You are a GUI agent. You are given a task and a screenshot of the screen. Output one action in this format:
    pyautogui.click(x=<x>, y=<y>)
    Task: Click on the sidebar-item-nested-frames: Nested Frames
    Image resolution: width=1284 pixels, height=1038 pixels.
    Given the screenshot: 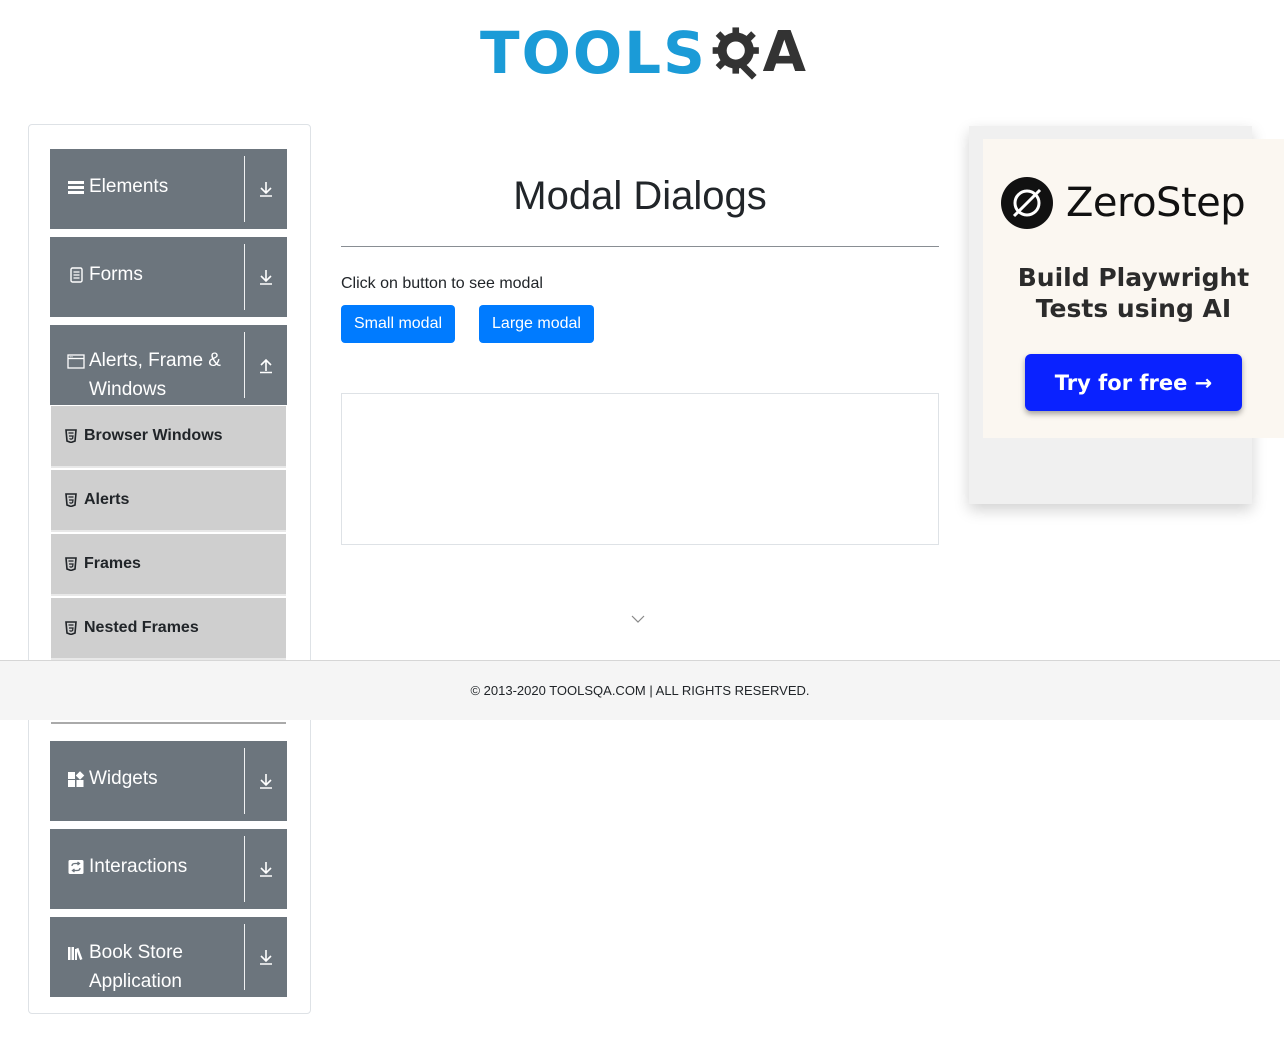 What is the action you would take?
    pyautogui.click(x=168, y=629)
    